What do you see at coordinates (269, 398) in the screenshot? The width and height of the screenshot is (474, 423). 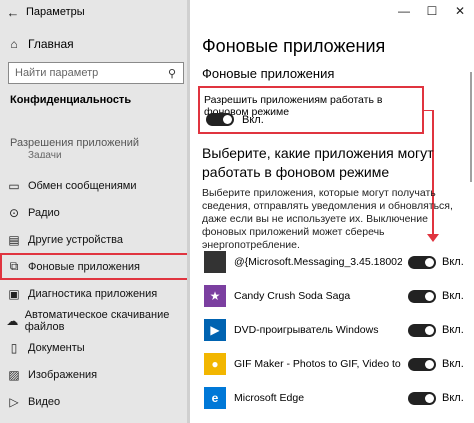 I see `app-name: Microsoft Edge` at bounding box center [269, 398].